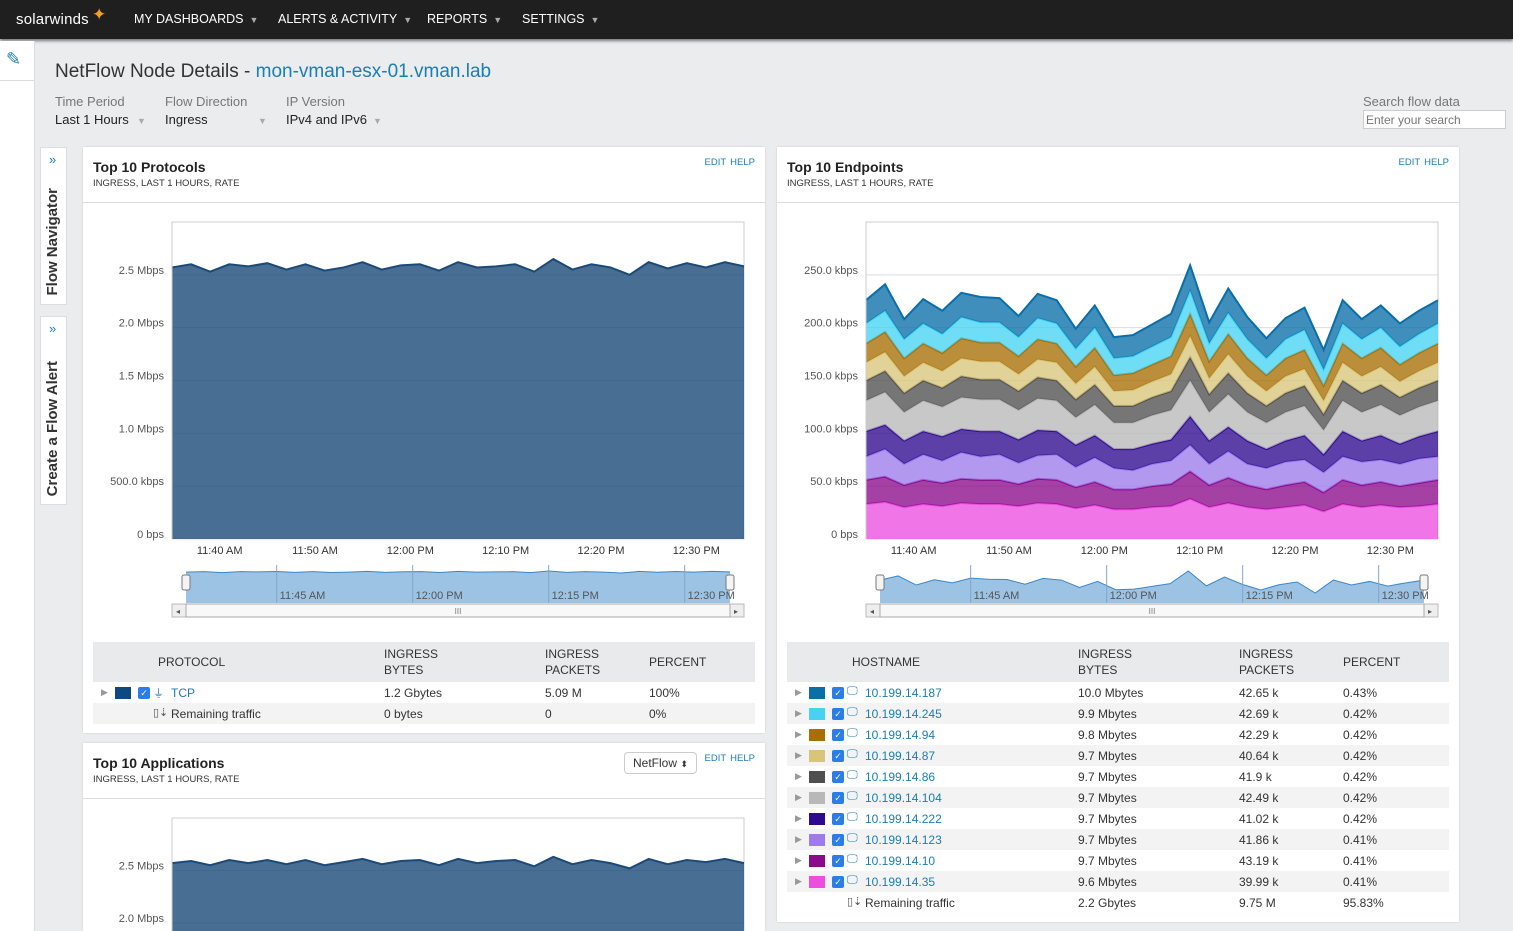 This screenshot has height=931, width=1513. I want to click on solarwinds-logo: solarwinds ✦, so click(61, 16).